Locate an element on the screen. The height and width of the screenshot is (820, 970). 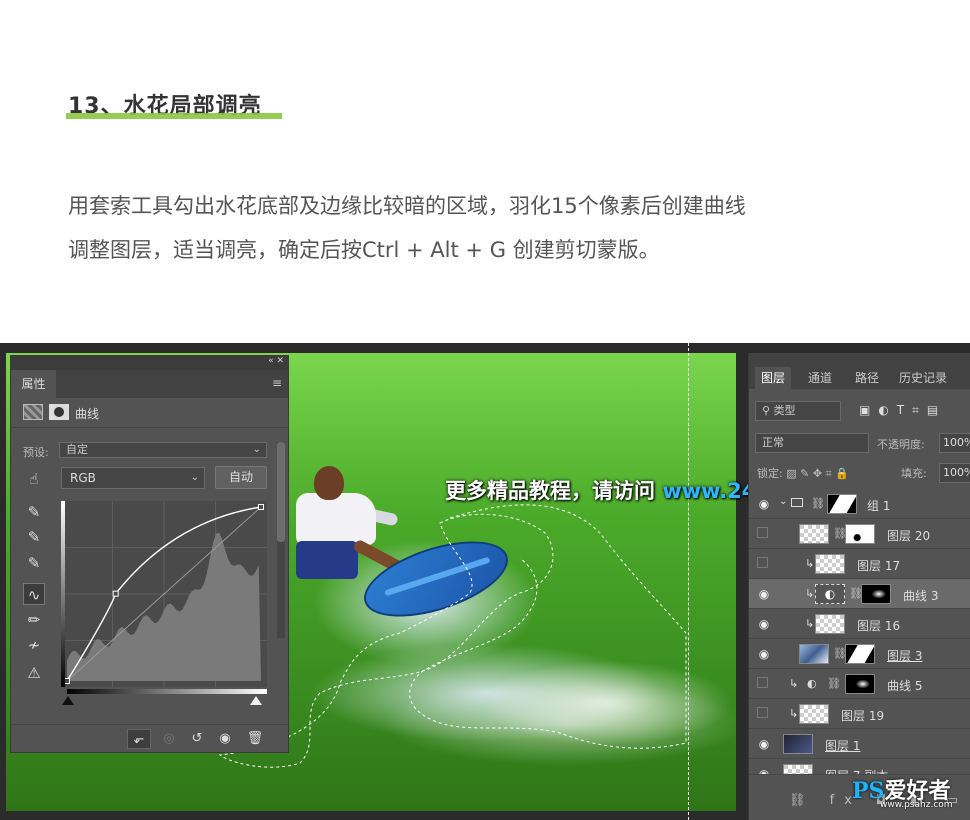
white-eyedropper-icon: ✎ is located at coordinates (34, 563).